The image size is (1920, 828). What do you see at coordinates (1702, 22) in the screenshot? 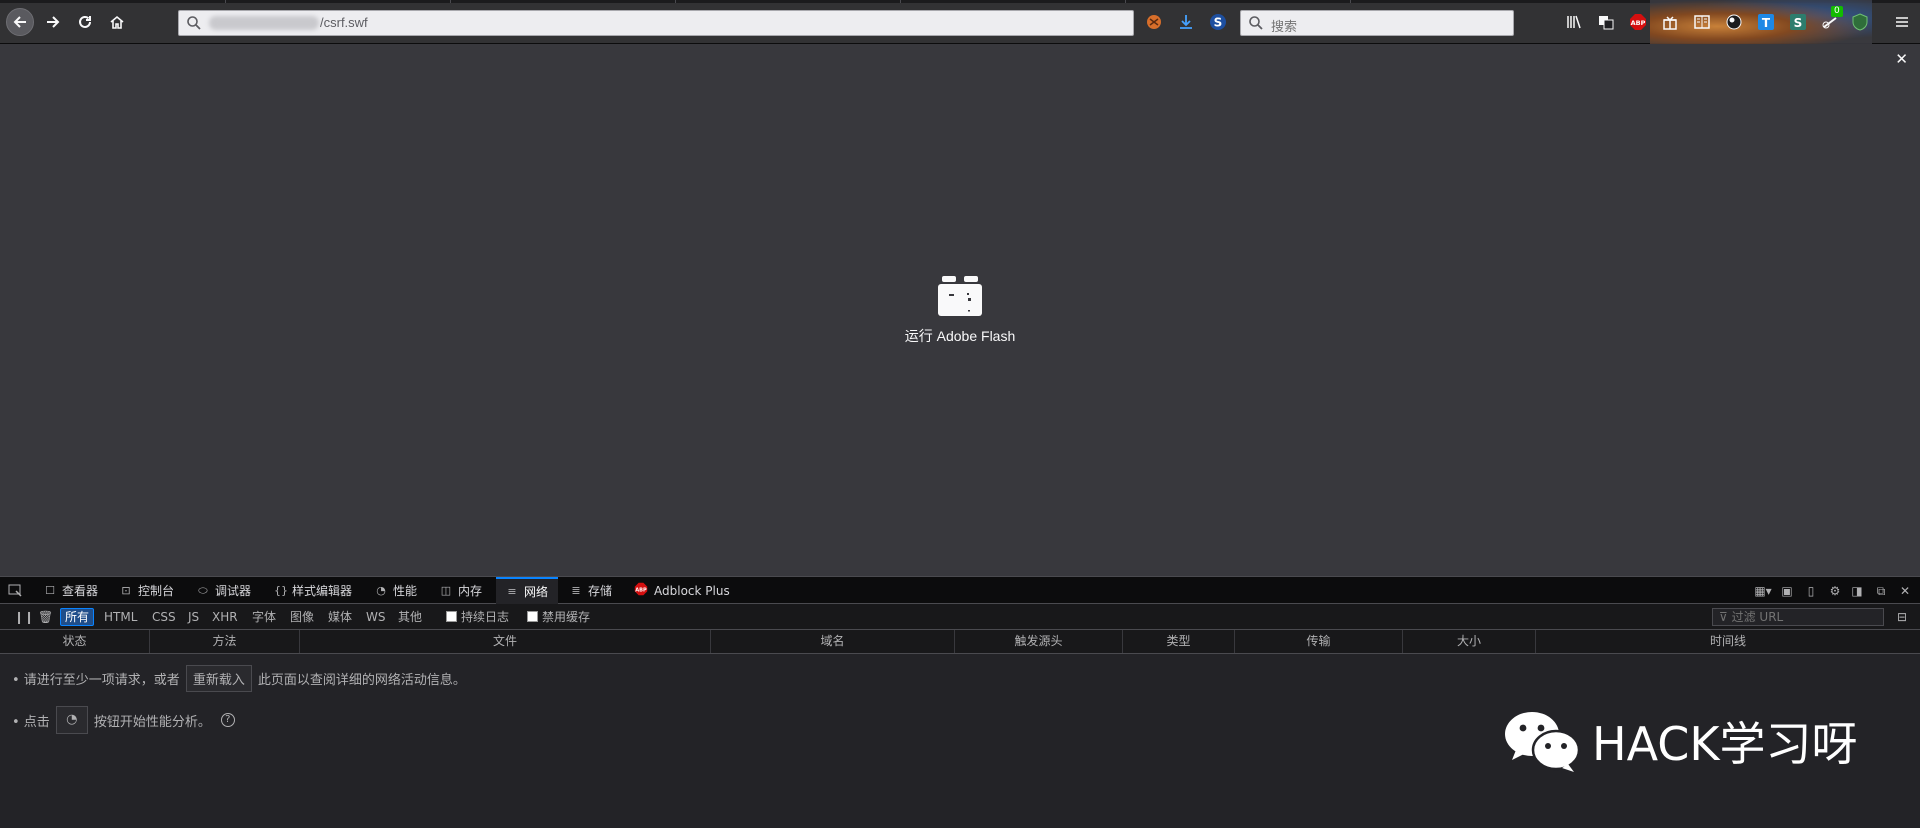
I see `reader-icon` at bounding box center [1702, 22].